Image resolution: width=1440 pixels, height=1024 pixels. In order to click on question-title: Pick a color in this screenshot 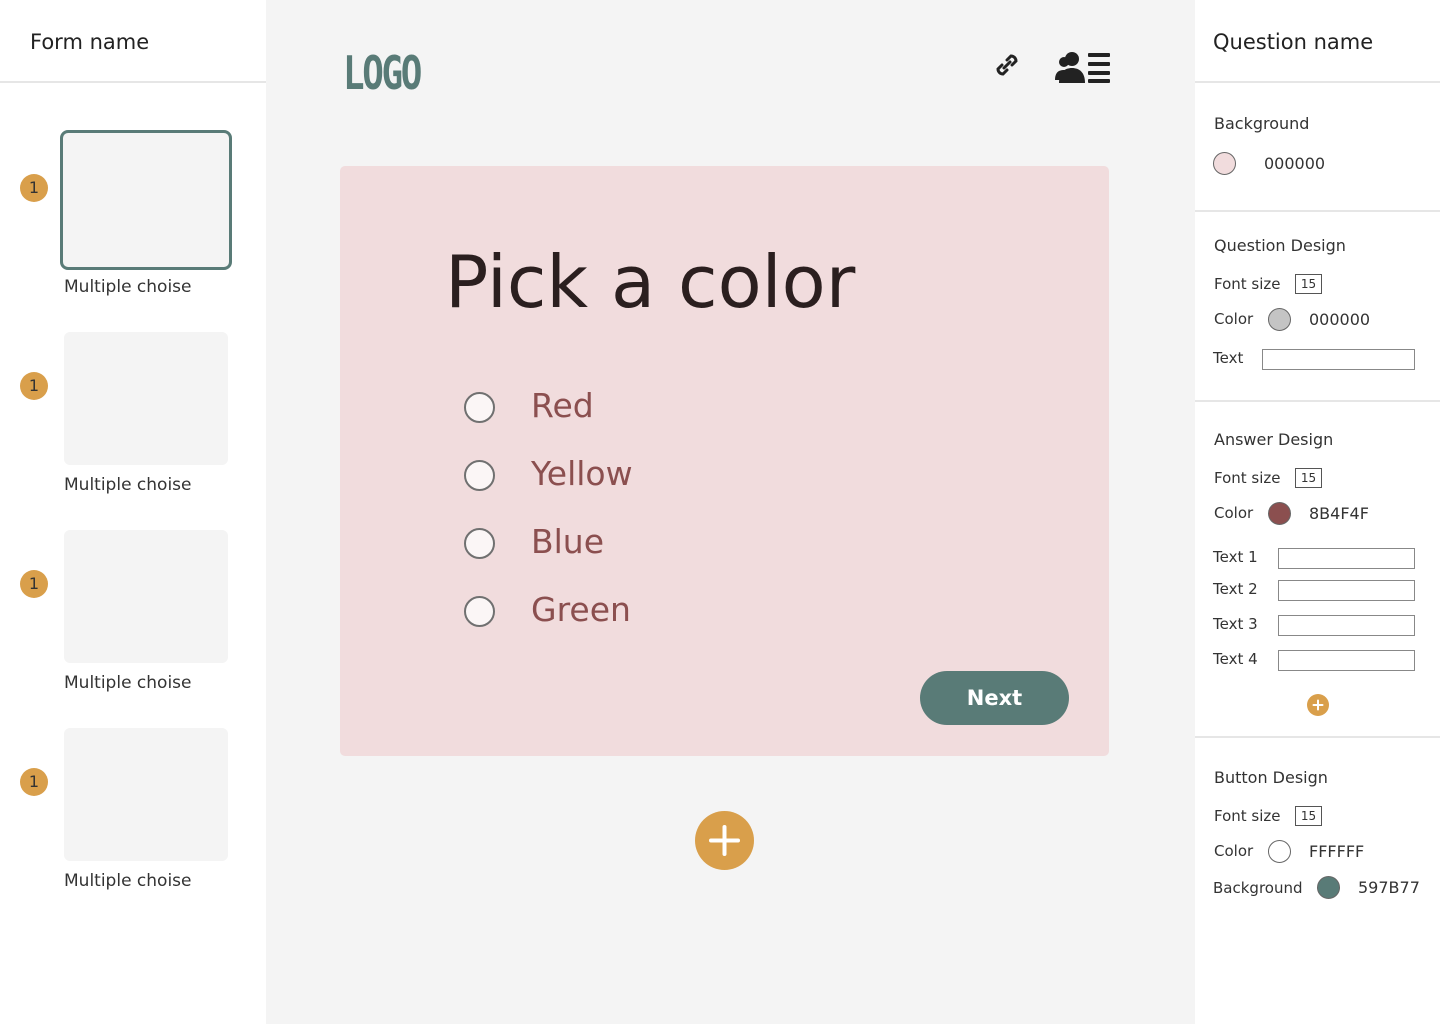, I will do `click(650, 282)`.